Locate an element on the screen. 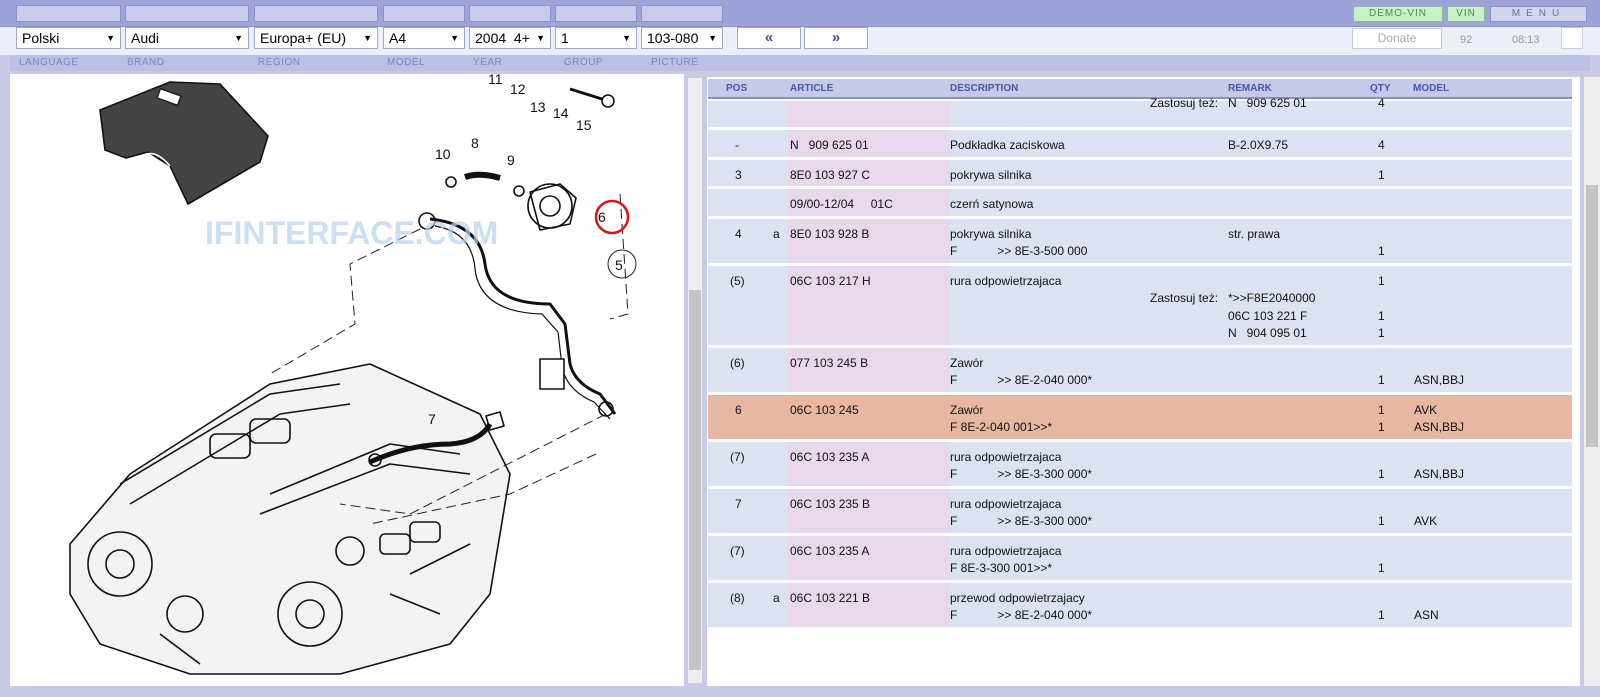 The height and width of the screenshot is (697, 1600). year-value: 2004 4+ is located at coordinates (502, 38).